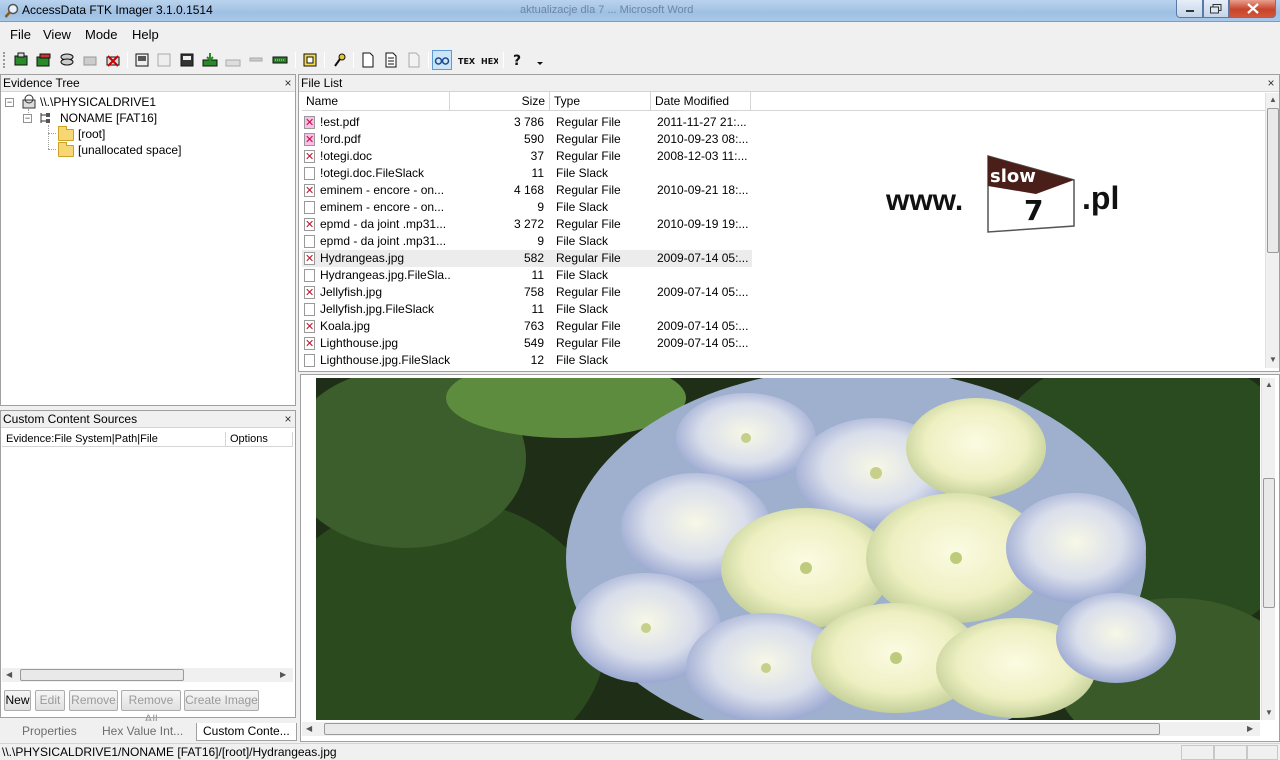  What do you see at coordinates (114, 439) in the screenshot?
I see `column-evidence-path: Evidence:File System|Path|File` at bounding box center [114, 439].